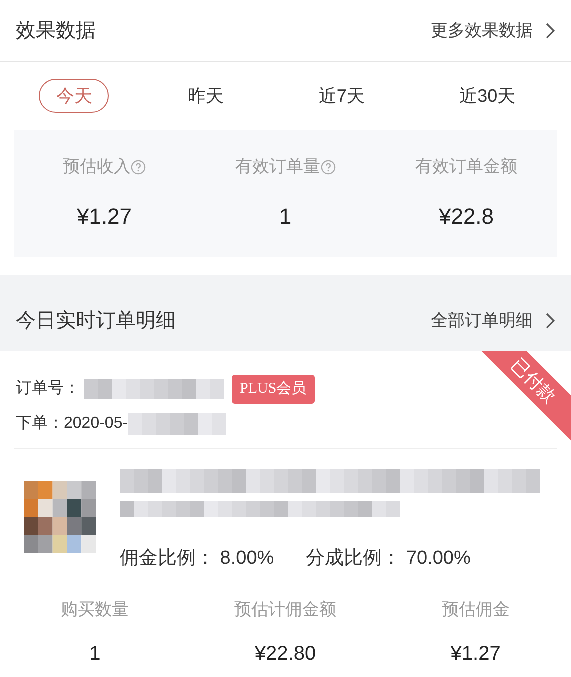 This screenshot has height=677, width=571. I want to click on status-text: 已付款, so click(534, 381).